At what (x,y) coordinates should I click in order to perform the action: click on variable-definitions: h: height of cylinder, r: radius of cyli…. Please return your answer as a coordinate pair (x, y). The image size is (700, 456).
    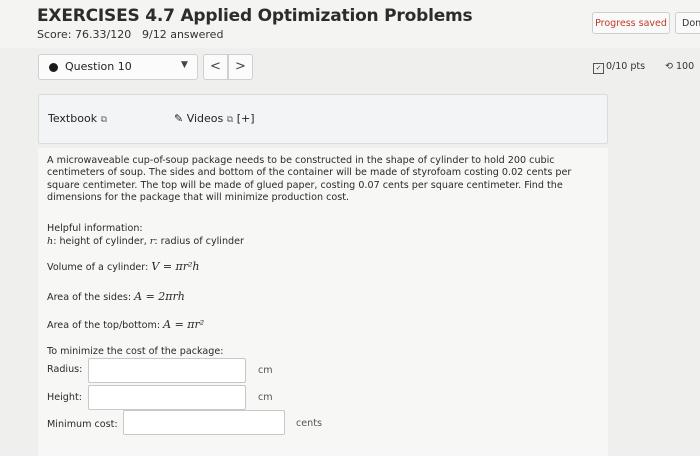
    Looking at the image, I should click on (145, 242).